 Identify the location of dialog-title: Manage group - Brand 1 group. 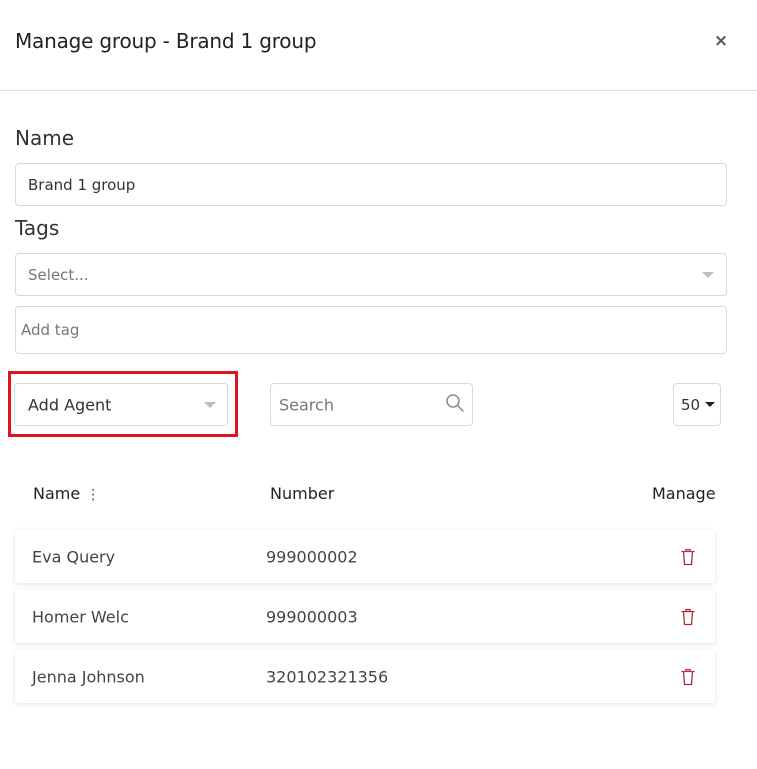
(166, 41).